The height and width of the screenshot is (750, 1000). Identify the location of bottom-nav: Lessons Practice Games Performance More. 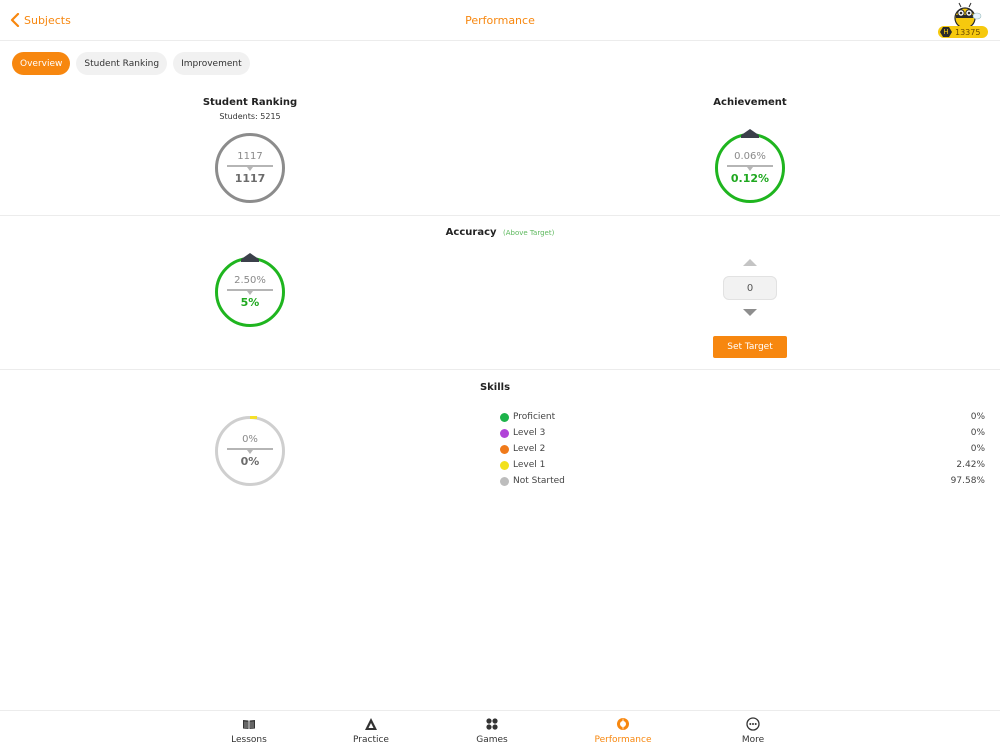
(500, 730).